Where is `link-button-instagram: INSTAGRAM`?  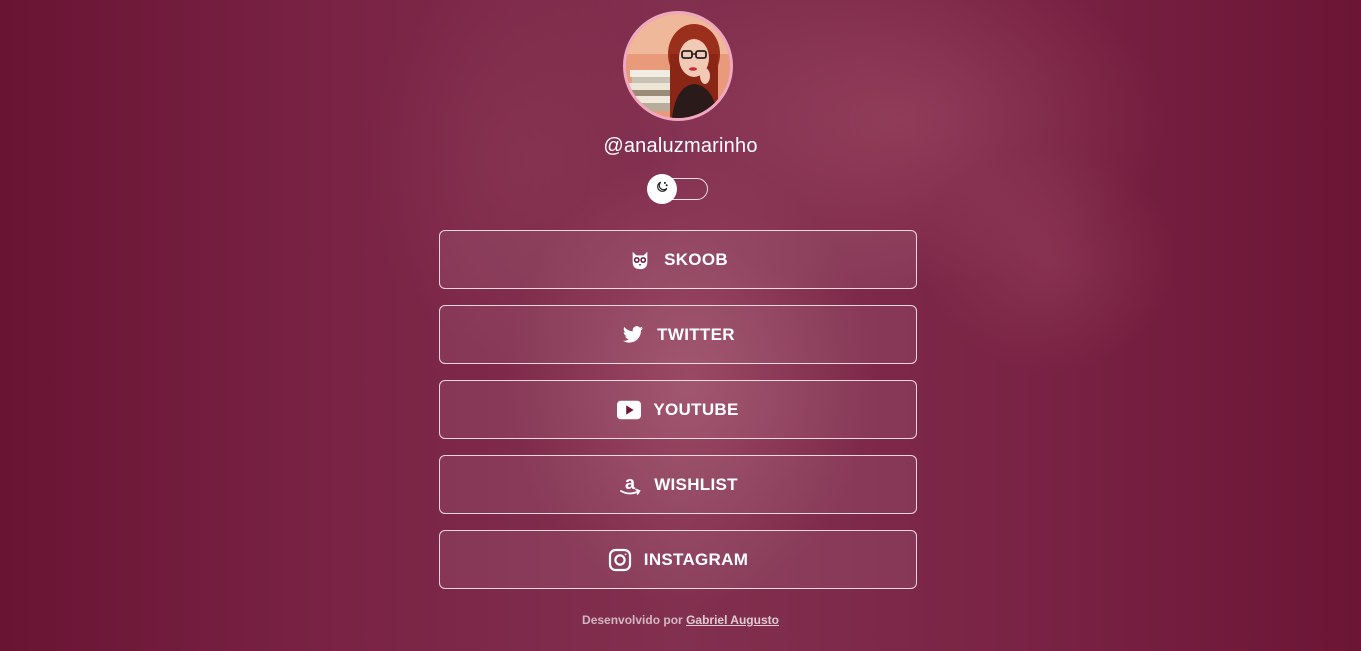 link-button-instagram: INSTAGRAM is located at coordinates (678, 559).